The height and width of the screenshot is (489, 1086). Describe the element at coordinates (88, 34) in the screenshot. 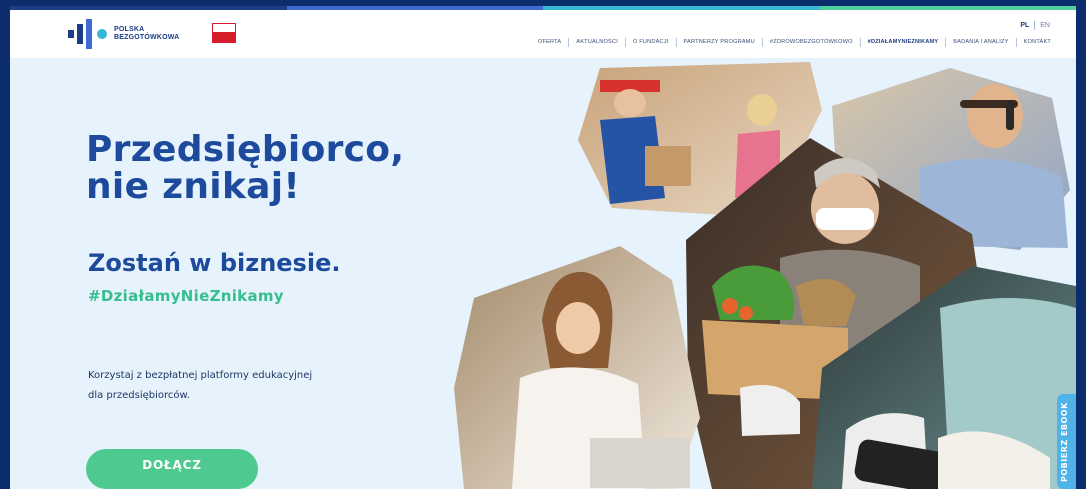

I see `brand-logo-mark-icon` at that location.